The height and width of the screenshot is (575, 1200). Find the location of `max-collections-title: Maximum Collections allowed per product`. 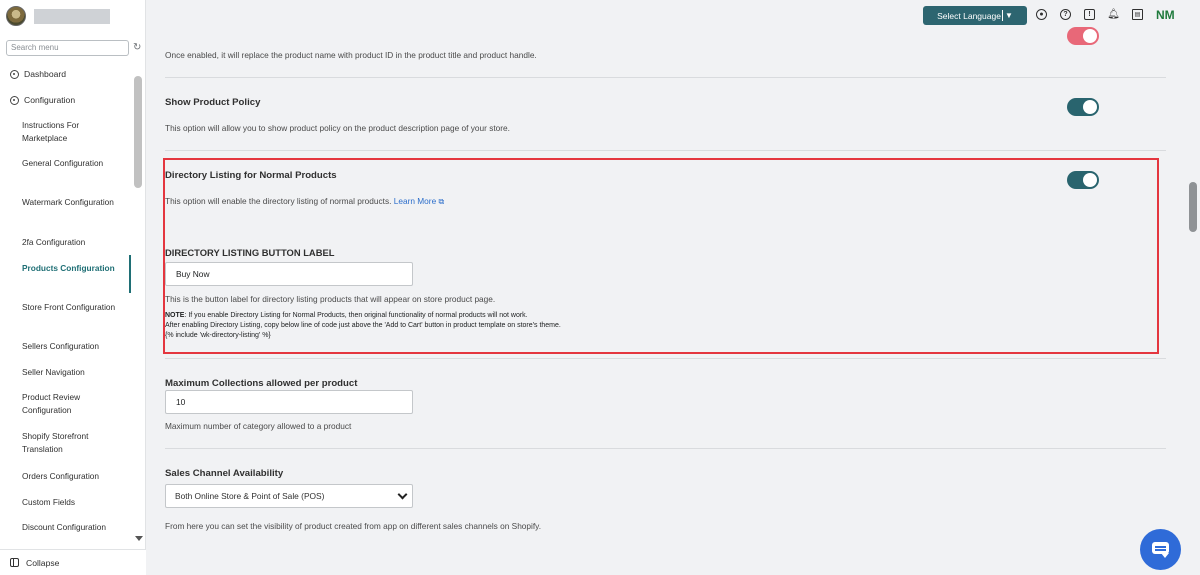

max-collections-title: Maximum Collections allowed per product is located at coordinates (261, 383).